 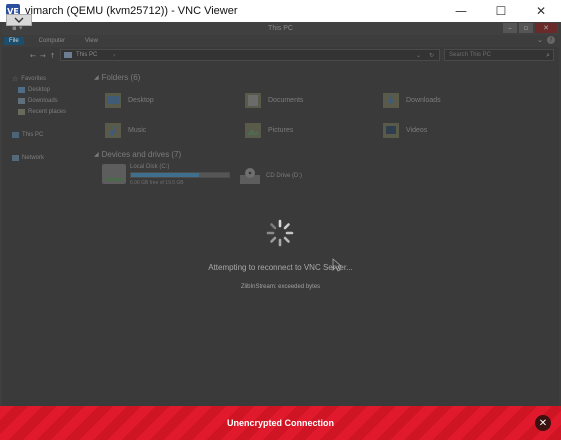 I want to click on window-title: vimarch (QEMU (kvm25712)) - VNC Viewer, so click(x=131, y=11).